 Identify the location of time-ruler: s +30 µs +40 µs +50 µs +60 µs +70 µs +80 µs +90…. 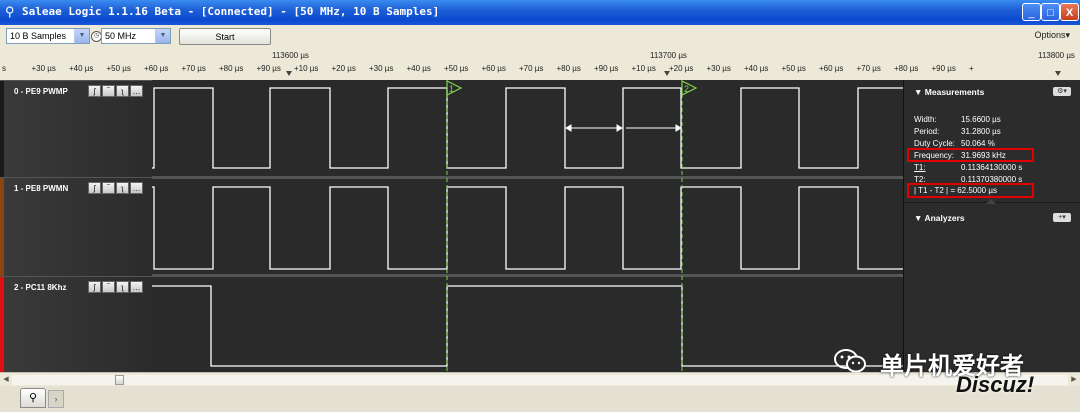
(540, 64).